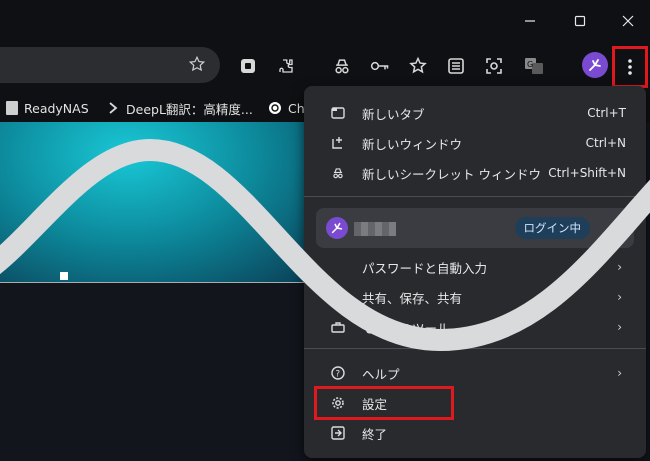  I want to click on login-status-badge: ログイン中, so click(552, 228).